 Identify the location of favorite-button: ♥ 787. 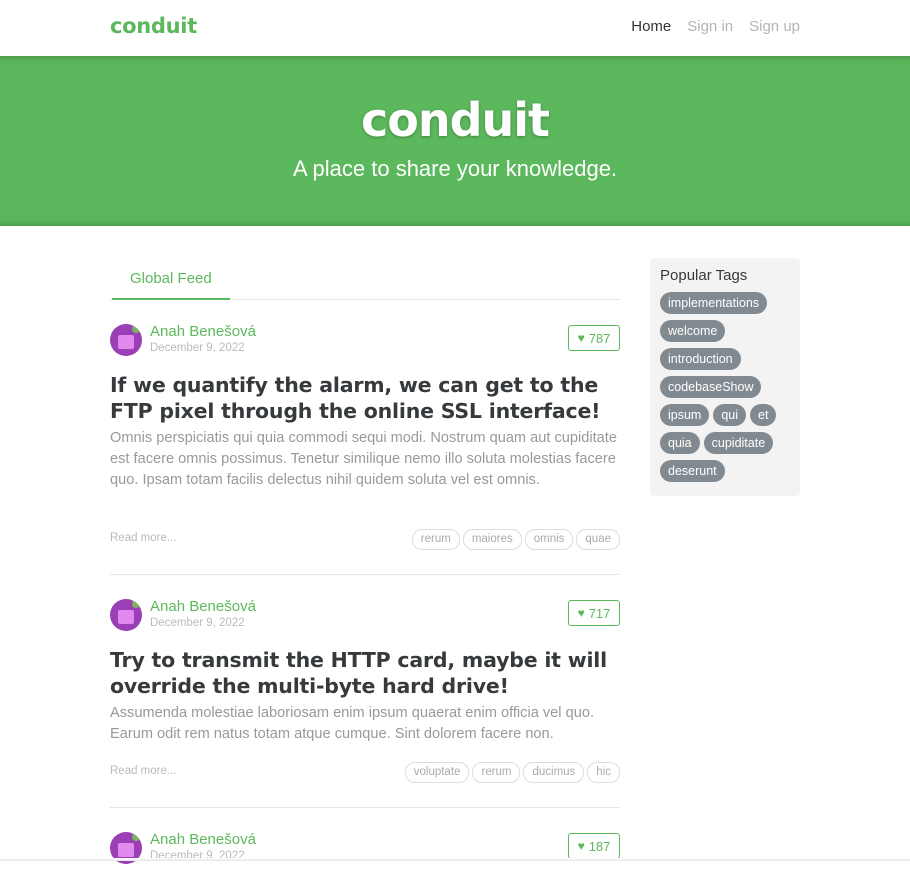
(594, 338).